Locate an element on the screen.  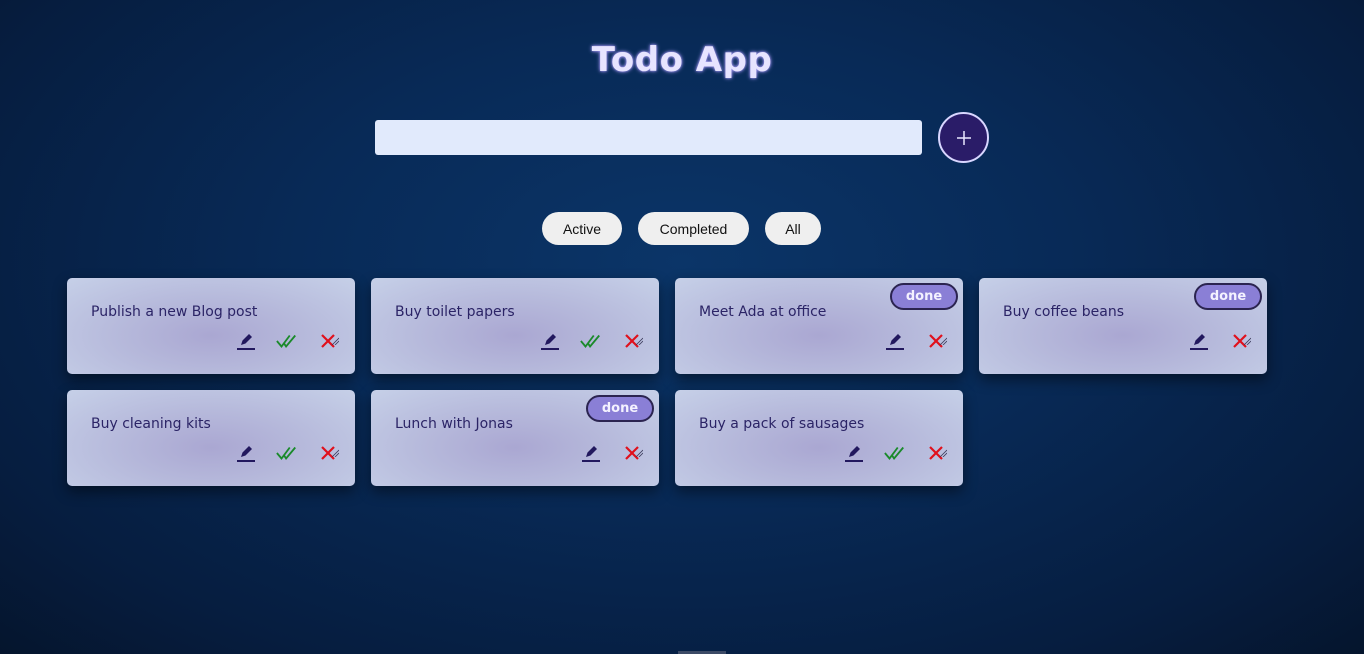
todo-card: Buy coffee beans done is located at coordinates (1123, 326).